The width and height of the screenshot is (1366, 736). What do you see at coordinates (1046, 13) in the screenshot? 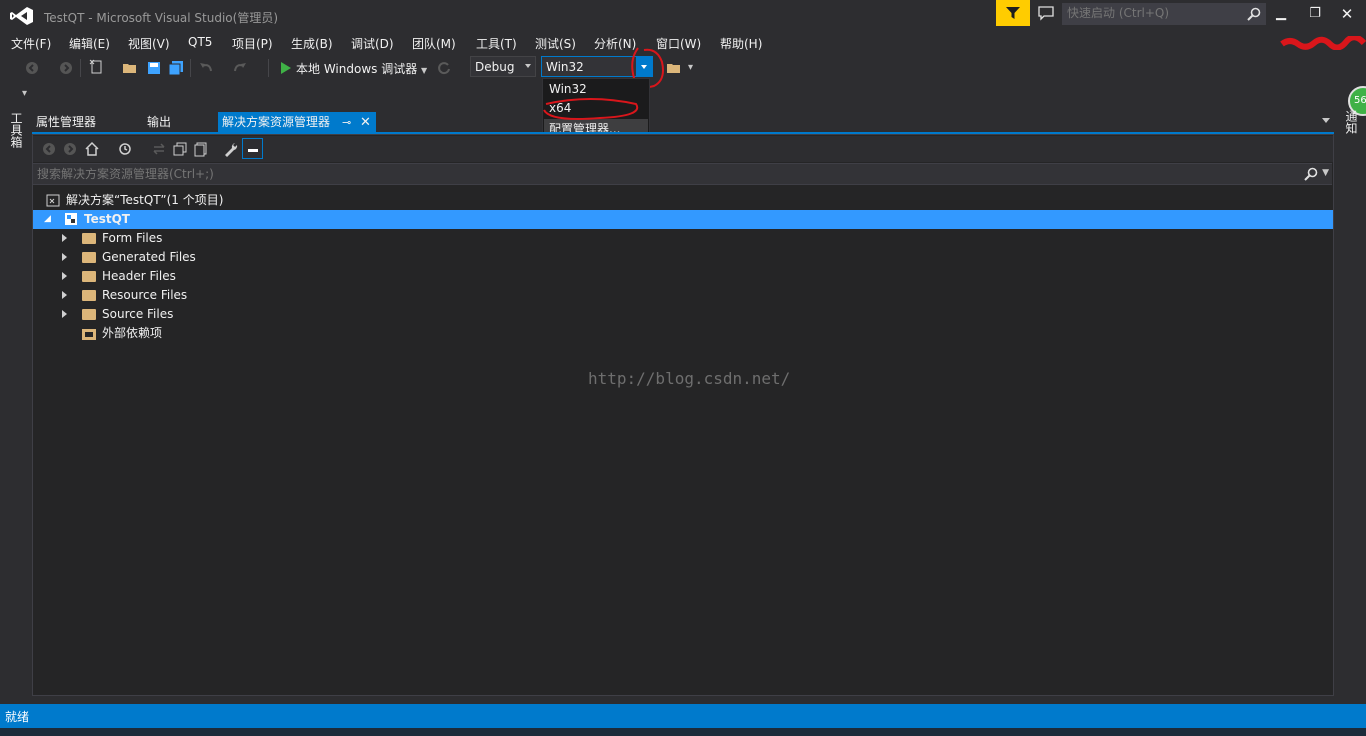
I see `feedback-icon` at bounding box center [1046, 13].